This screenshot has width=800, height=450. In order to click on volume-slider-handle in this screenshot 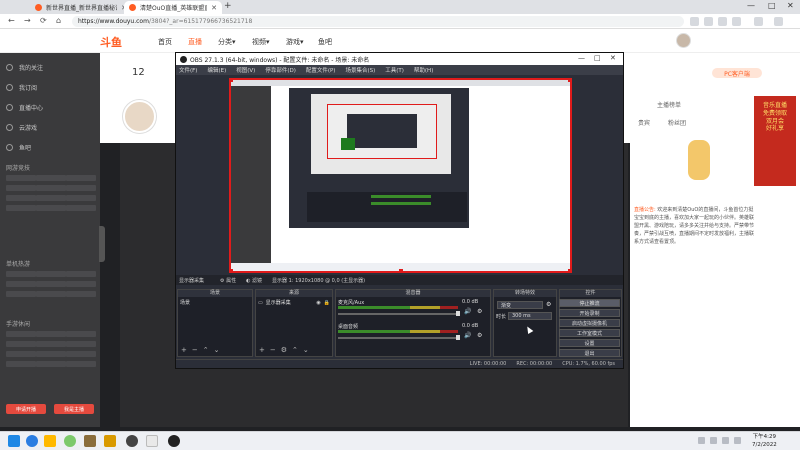, I will do `click(458, 337)`.